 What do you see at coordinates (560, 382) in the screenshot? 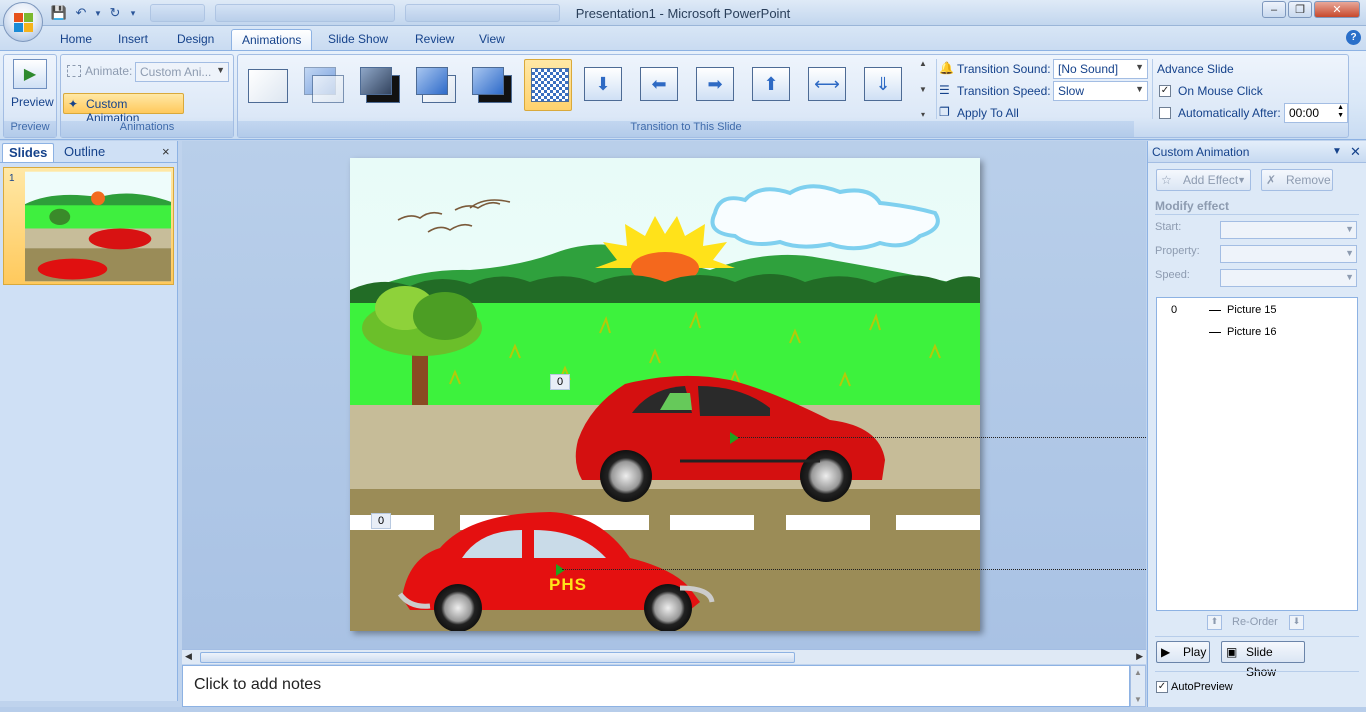
I see `animation-tag-top: 0` at bounding box center [560, 382].